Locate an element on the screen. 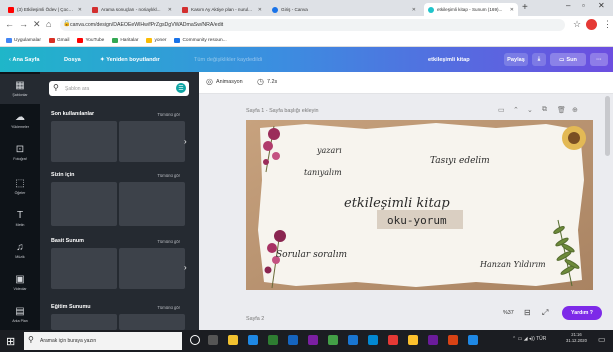 This screenshot has height=352, width=613. rail-text: T Metin is located at coordinates (20, 219).